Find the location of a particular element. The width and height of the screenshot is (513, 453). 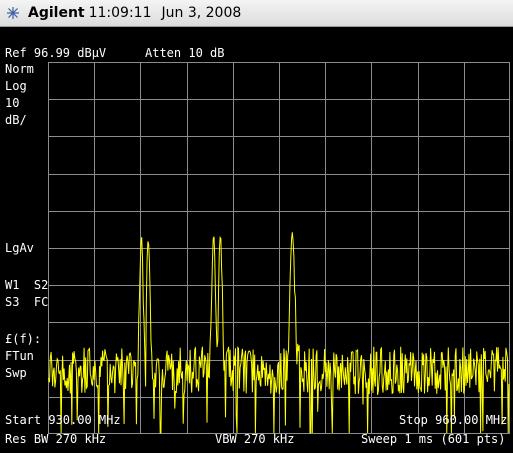

ftun-label: FTun is located at coordinates (19, 356).